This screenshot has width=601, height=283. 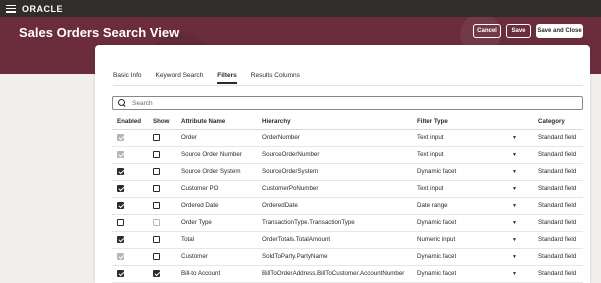 I want to click on filter-type-select: Date range ▼, so click(x=467, y=205).